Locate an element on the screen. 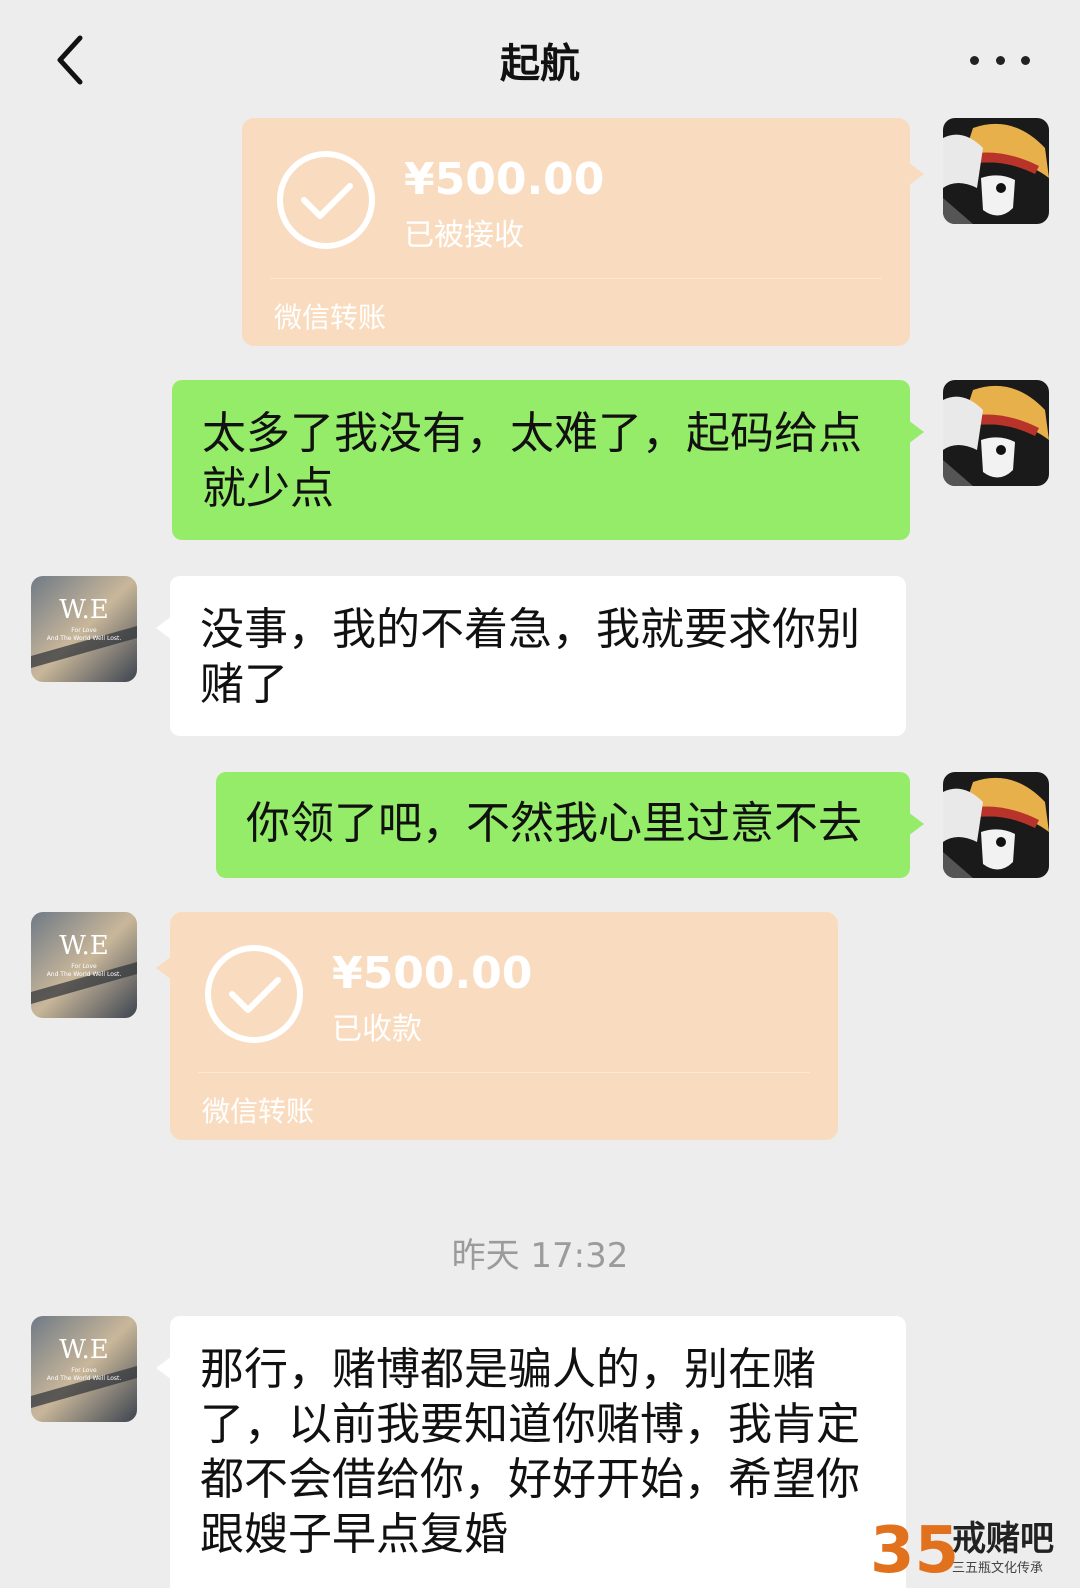  message-bubble-sent: 你领了吧，不然我心里过意不去 is located at coordinates (570, 825).